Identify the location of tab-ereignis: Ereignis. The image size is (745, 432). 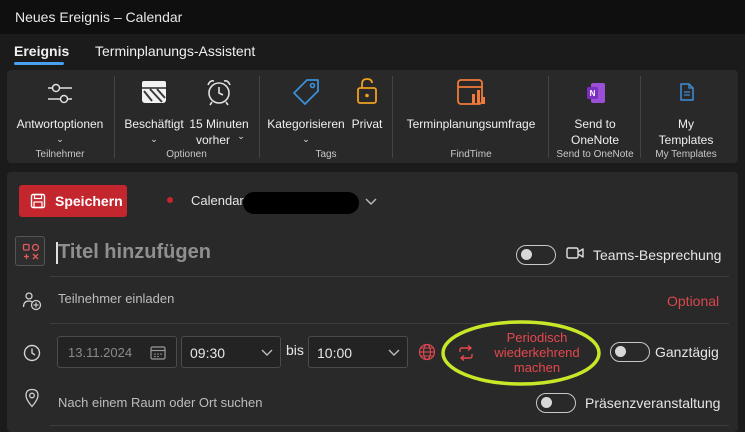
(41, 51).